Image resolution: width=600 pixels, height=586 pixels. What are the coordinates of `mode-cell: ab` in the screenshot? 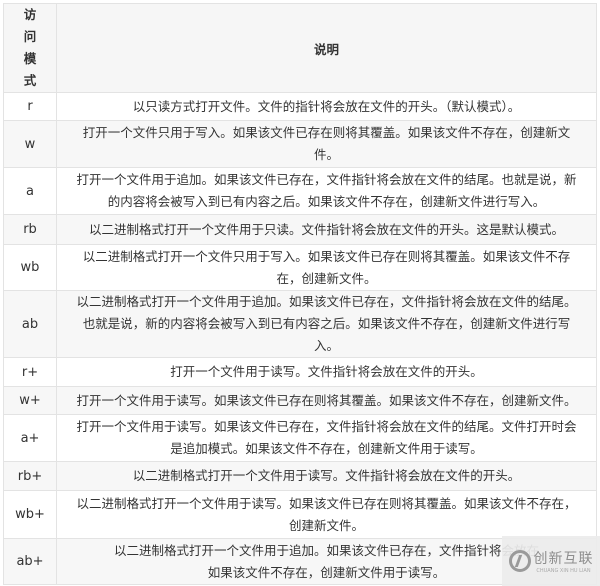 It's located at (30, 324).